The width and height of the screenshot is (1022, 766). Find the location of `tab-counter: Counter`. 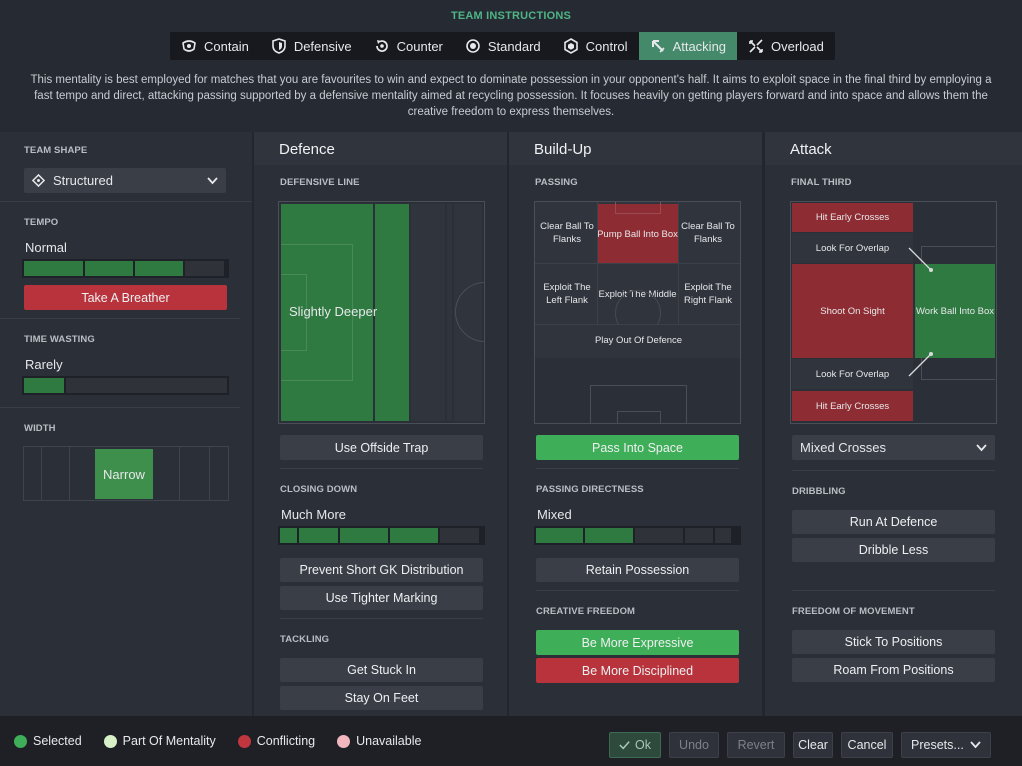

tab-counter: Counter is located at coordinates (408, 46).